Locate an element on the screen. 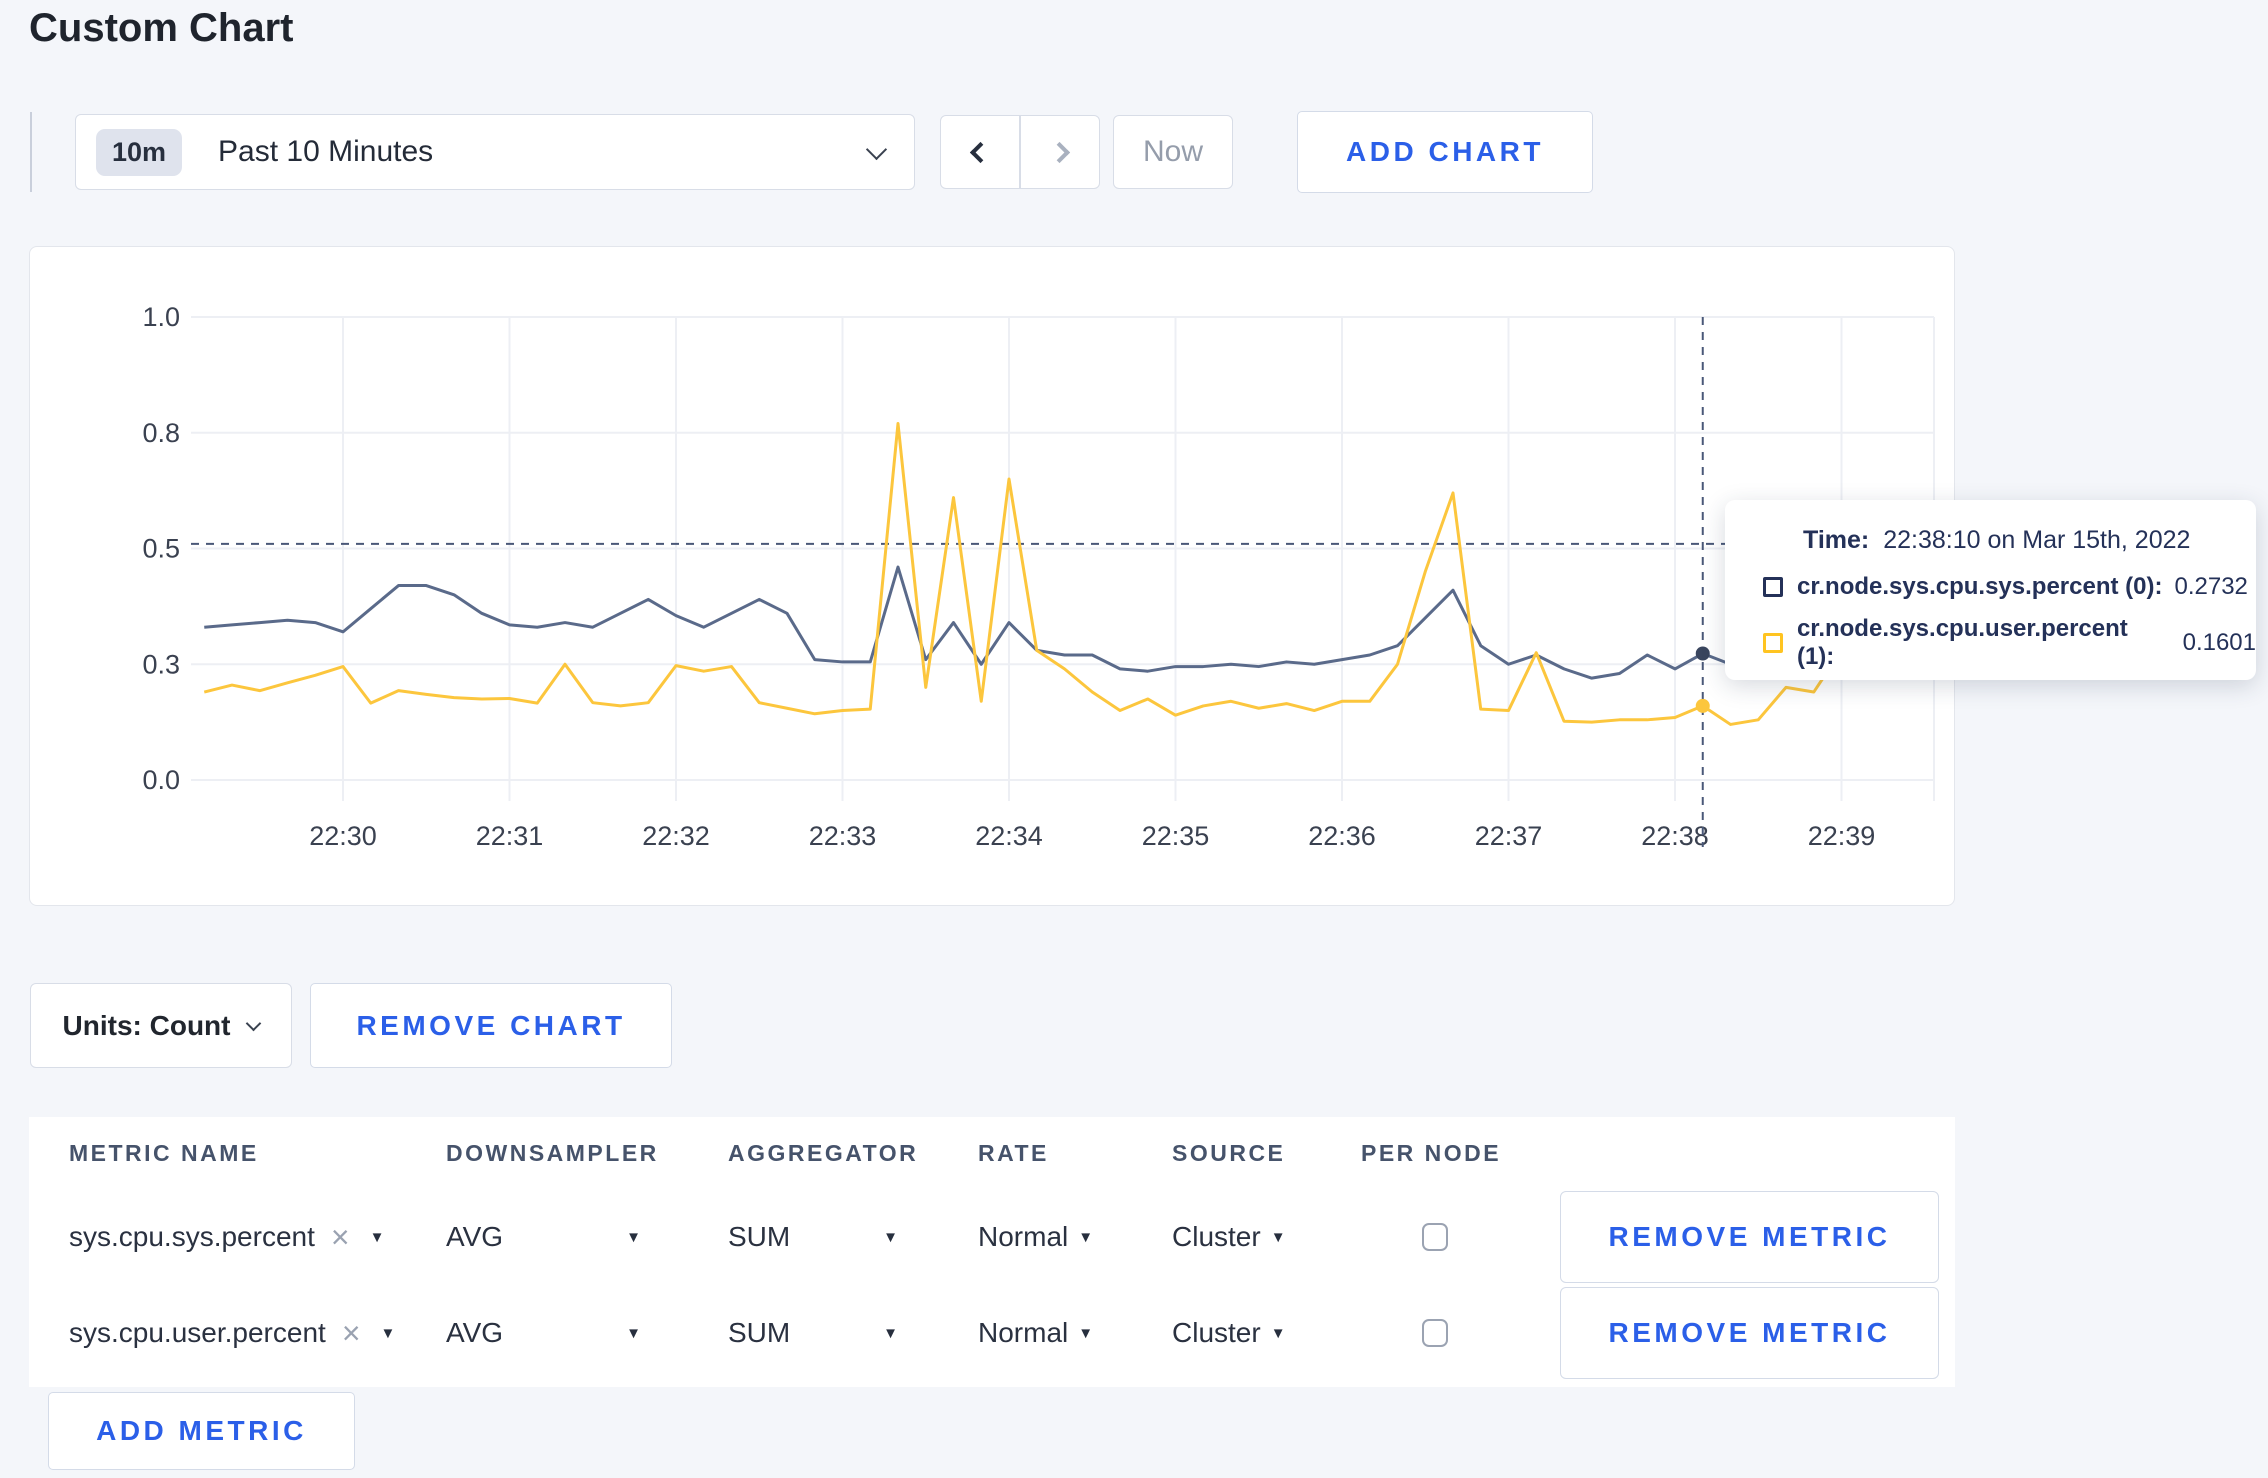  add-chart-button: ADD CHART is located at coordinates (1445, 152).